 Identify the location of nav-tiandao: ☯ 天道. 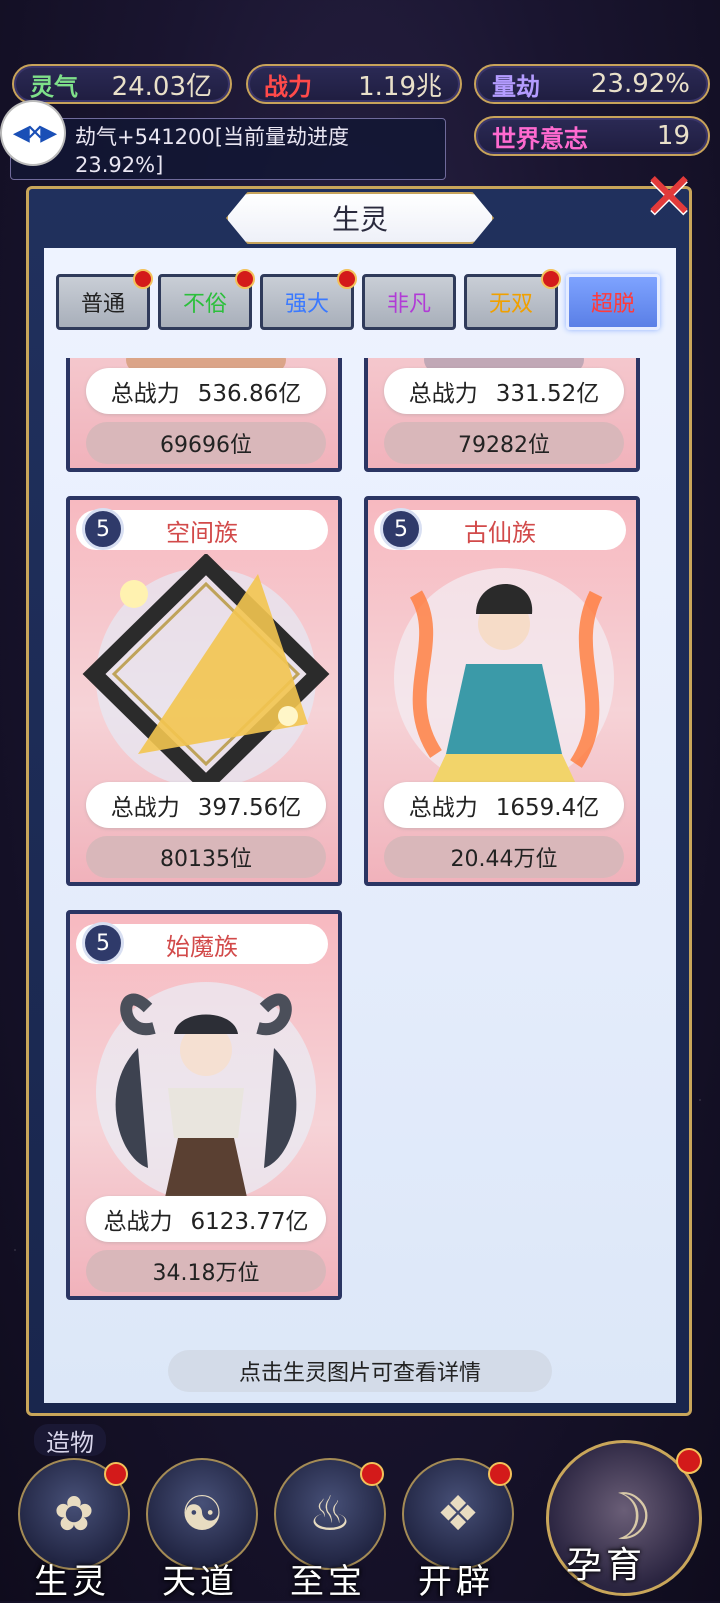
(200, 1530).